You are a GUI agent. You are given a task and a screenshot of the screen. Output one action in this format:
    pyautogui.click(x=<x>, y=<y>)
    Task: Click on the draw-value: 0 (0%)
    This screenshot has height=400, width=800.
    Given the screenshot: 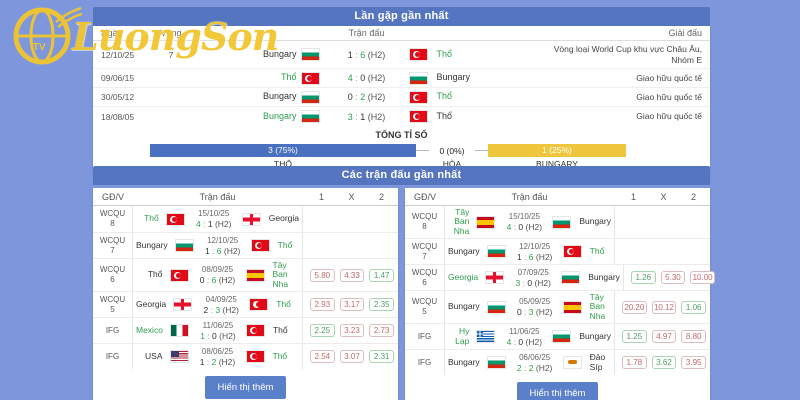 What is the action you would take?
    pyautogui.click(x=452, y=150)
    